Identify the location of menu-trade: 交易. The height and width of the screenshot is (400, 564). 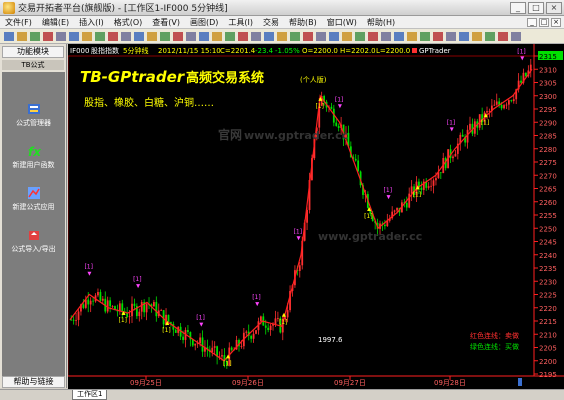
(271, 22).